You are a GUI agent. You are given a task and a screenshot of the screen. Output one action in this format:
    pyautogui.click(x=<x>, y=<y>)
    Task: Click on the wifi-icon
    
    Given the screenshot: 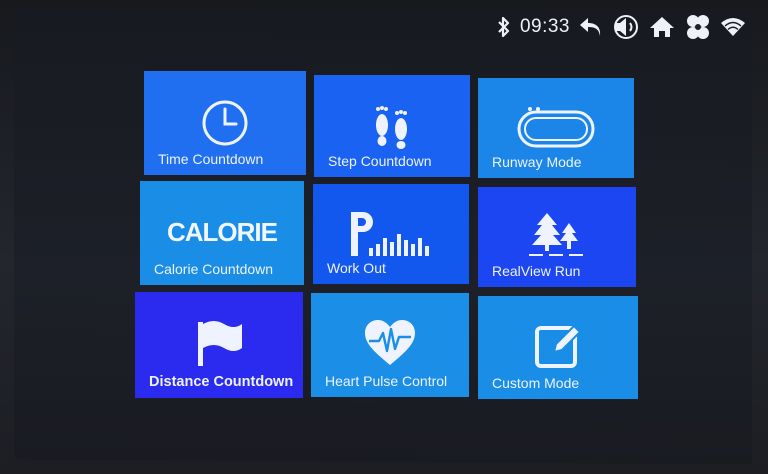 What is the action you would take?
    pyautogui.click(x=733, y=27)
    